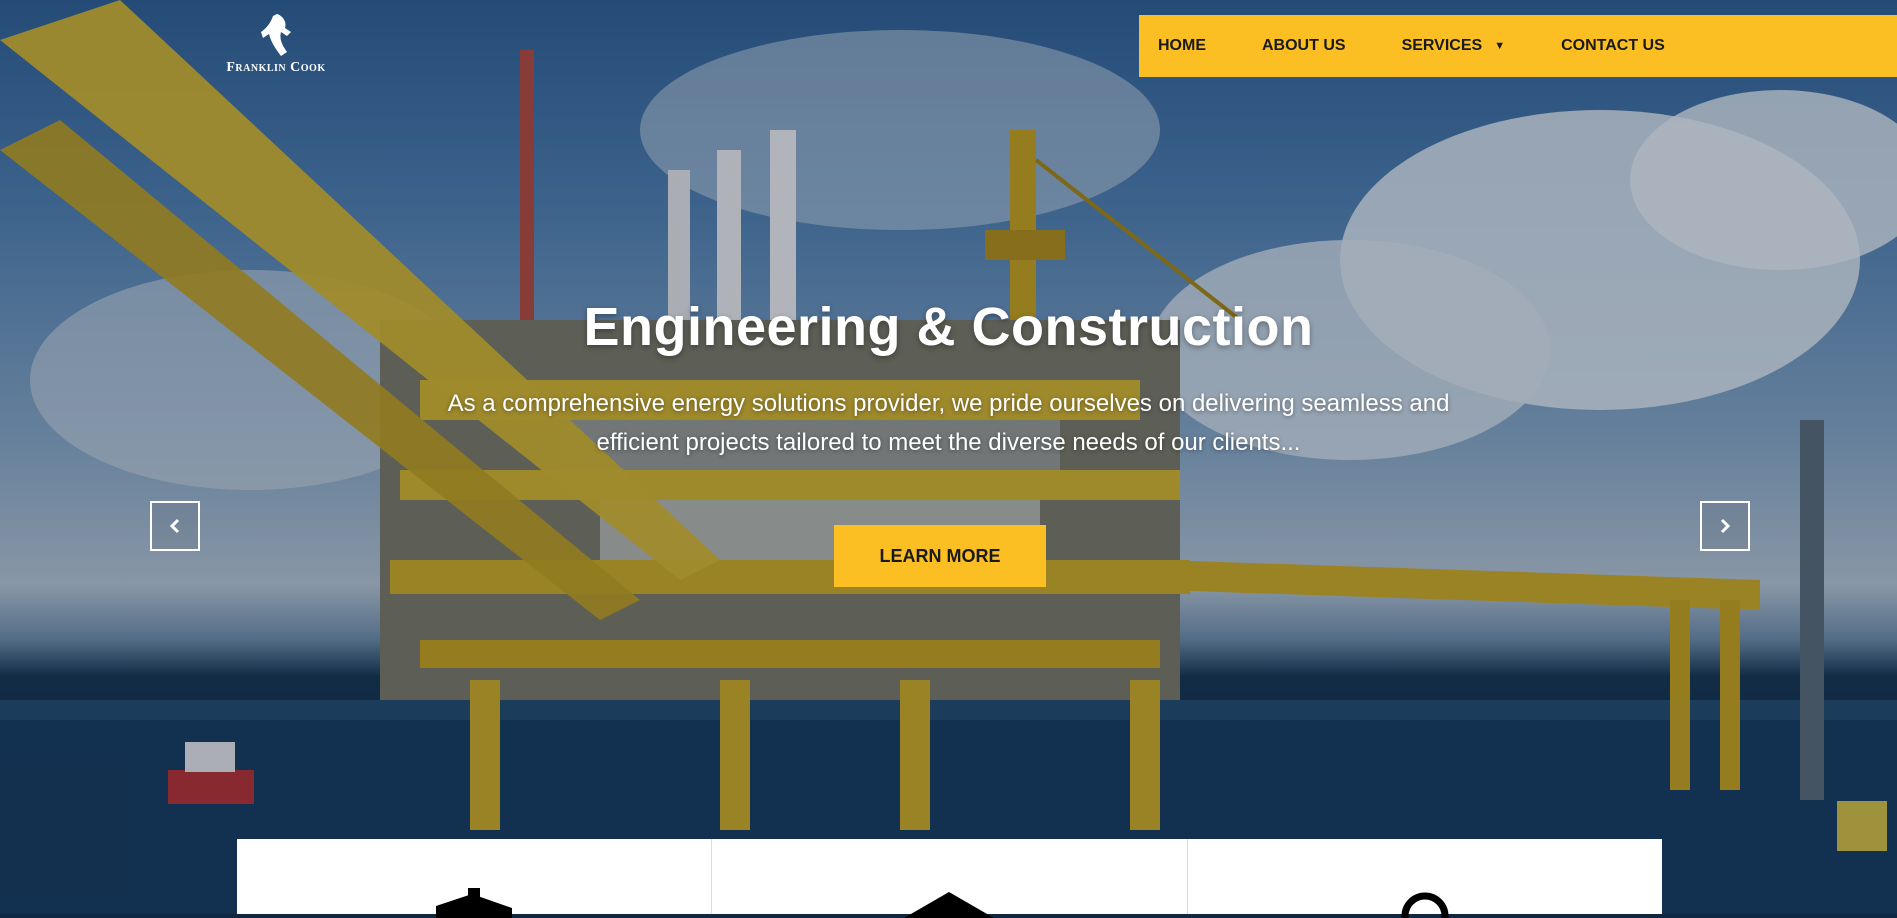 The width and height of the screenshot is (1897, 918). I want to click on nav-item-label: CONTACT US, so click(1613, 45).